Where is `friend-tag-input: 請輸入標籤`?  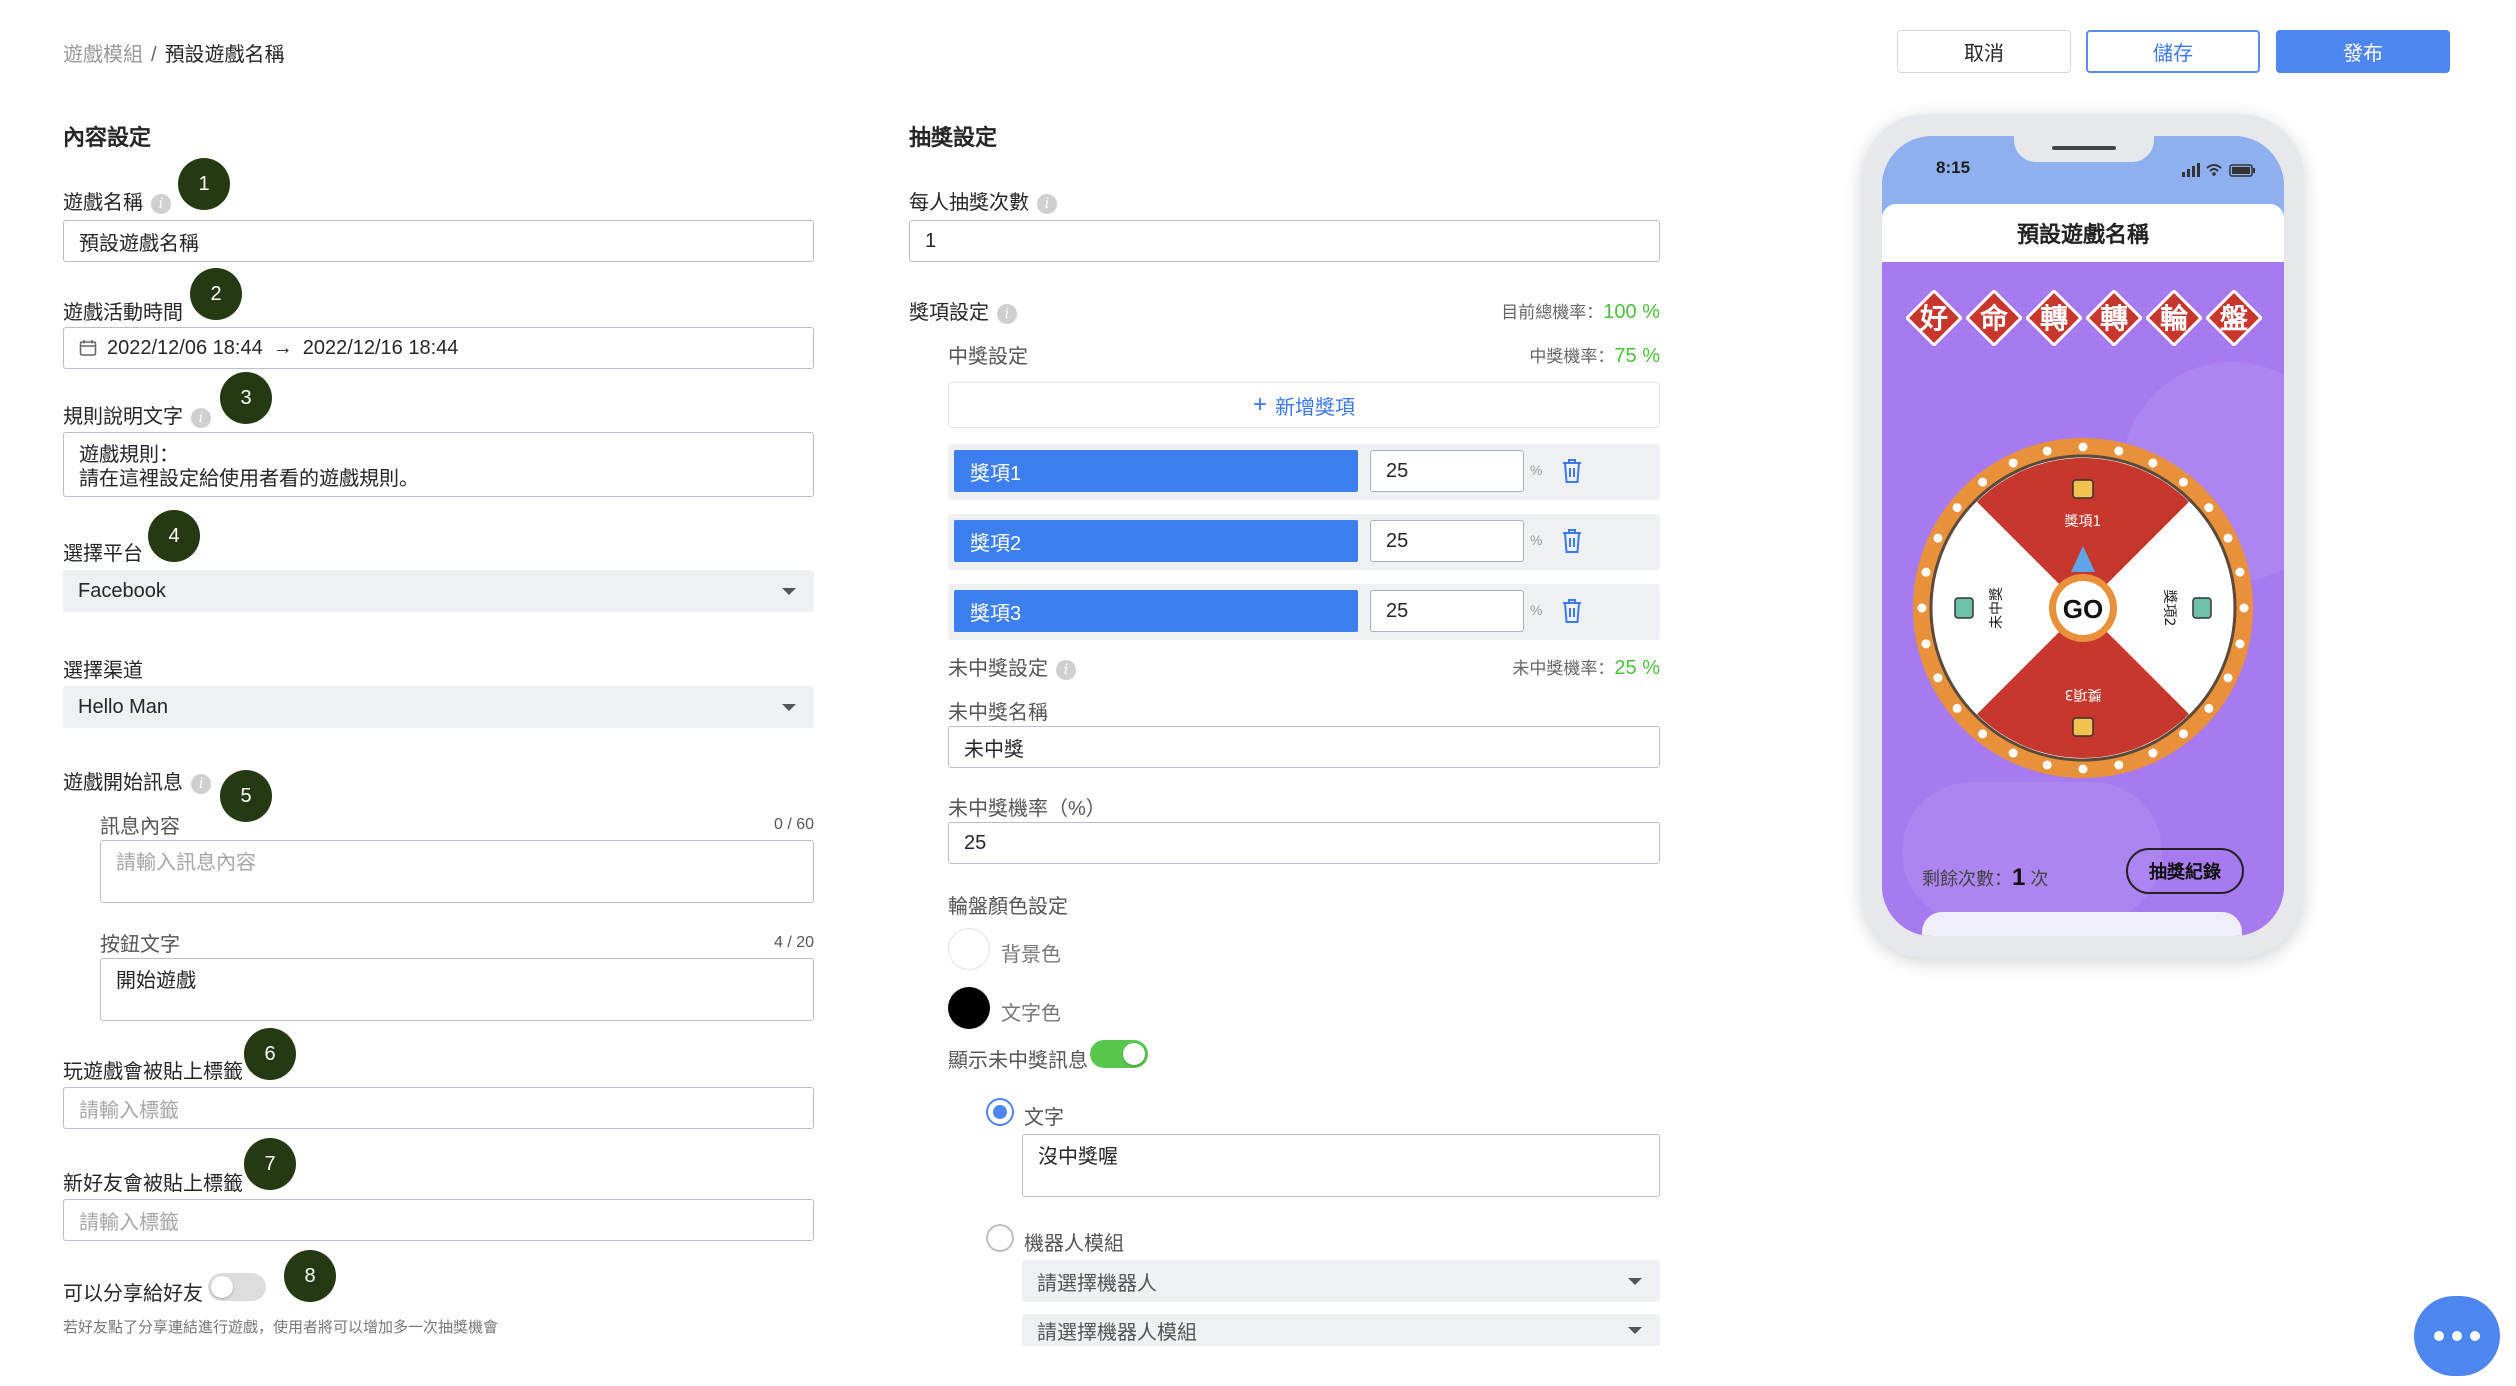
friend-tag-input: 請輸入標籤 is located at coordinates (438, 1220).